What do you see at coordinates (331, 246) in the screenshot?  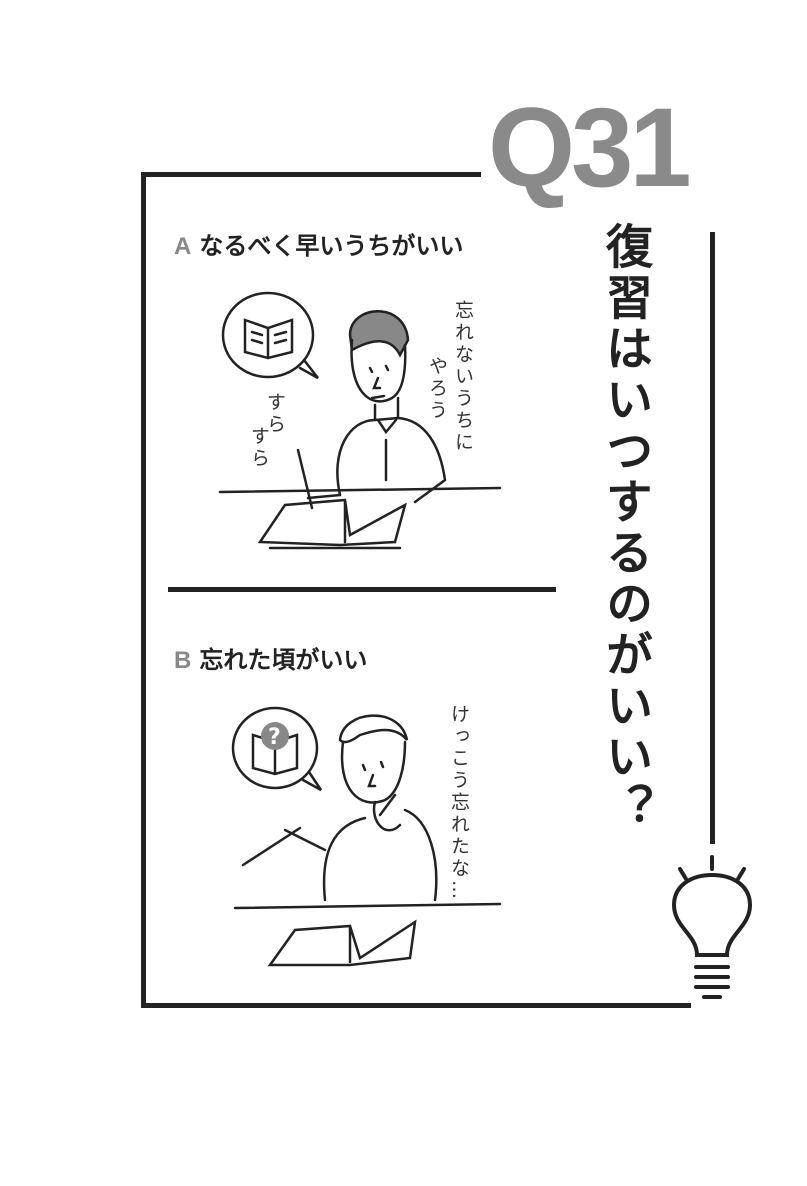 I see `option-text: なるべく早いうちがいい` at bounding box center [331, 246].